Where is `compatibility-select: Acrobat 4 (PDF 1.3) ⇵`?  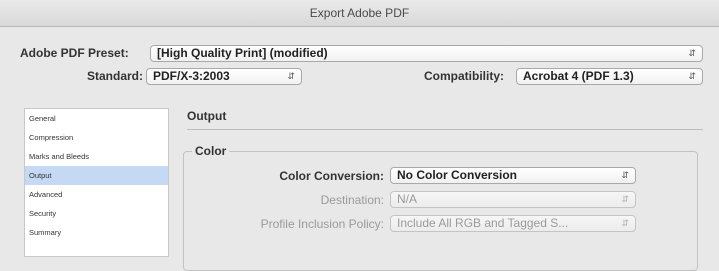 compatibility-select: Acrobat 4 (PDF 1.3) ⇵ is located at coordinates (609, 76).